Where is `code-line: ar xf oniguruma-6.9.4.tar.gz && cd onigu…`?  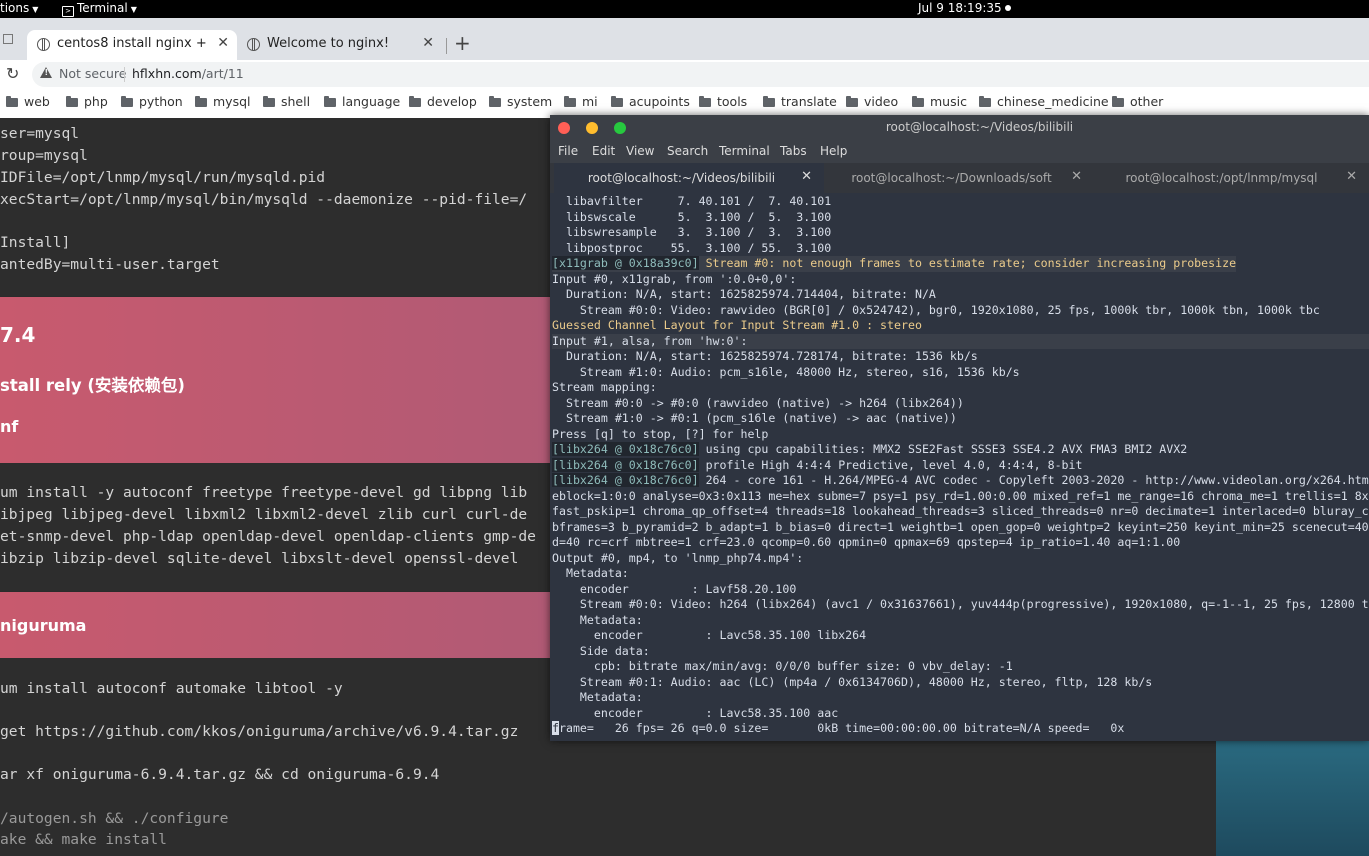 code-line: ar xf oniguruma-6.9.4.tar.gz && cd onigu… is located at coordinates (220, 774).